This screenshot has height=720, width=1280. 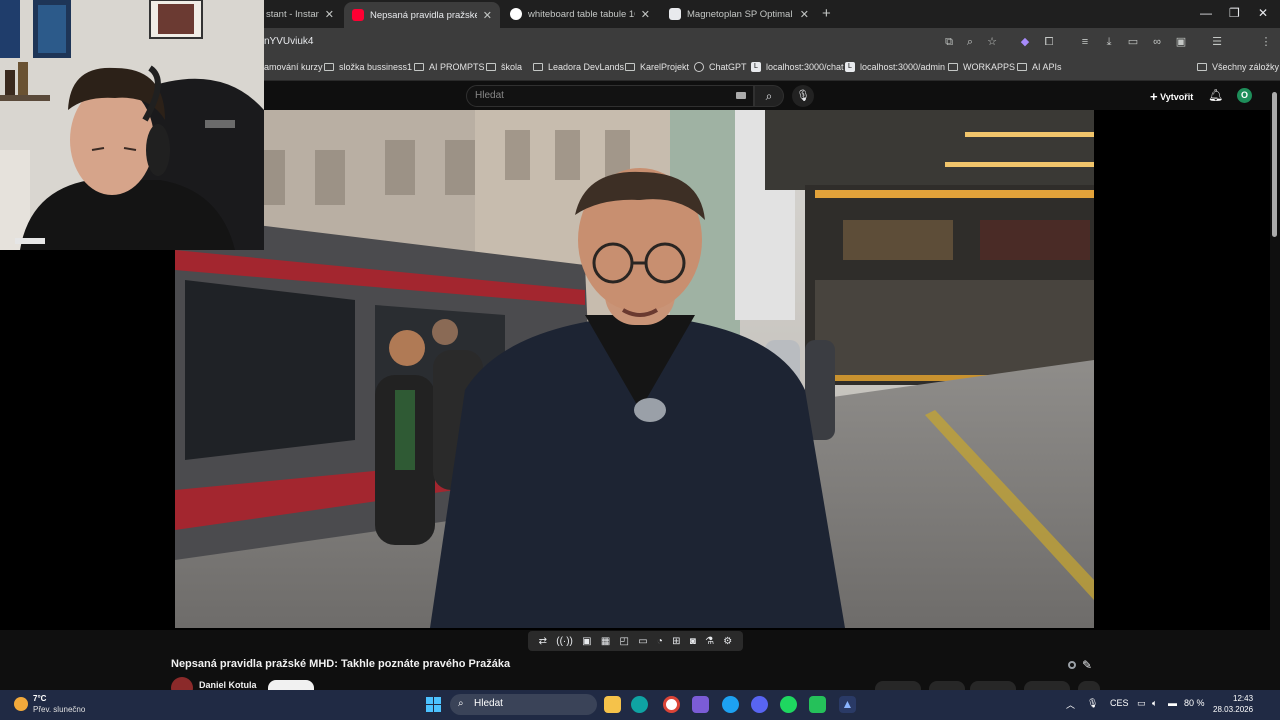 I want to click on extension-diamond-icon: ◆, so click(x=1025, y=42).